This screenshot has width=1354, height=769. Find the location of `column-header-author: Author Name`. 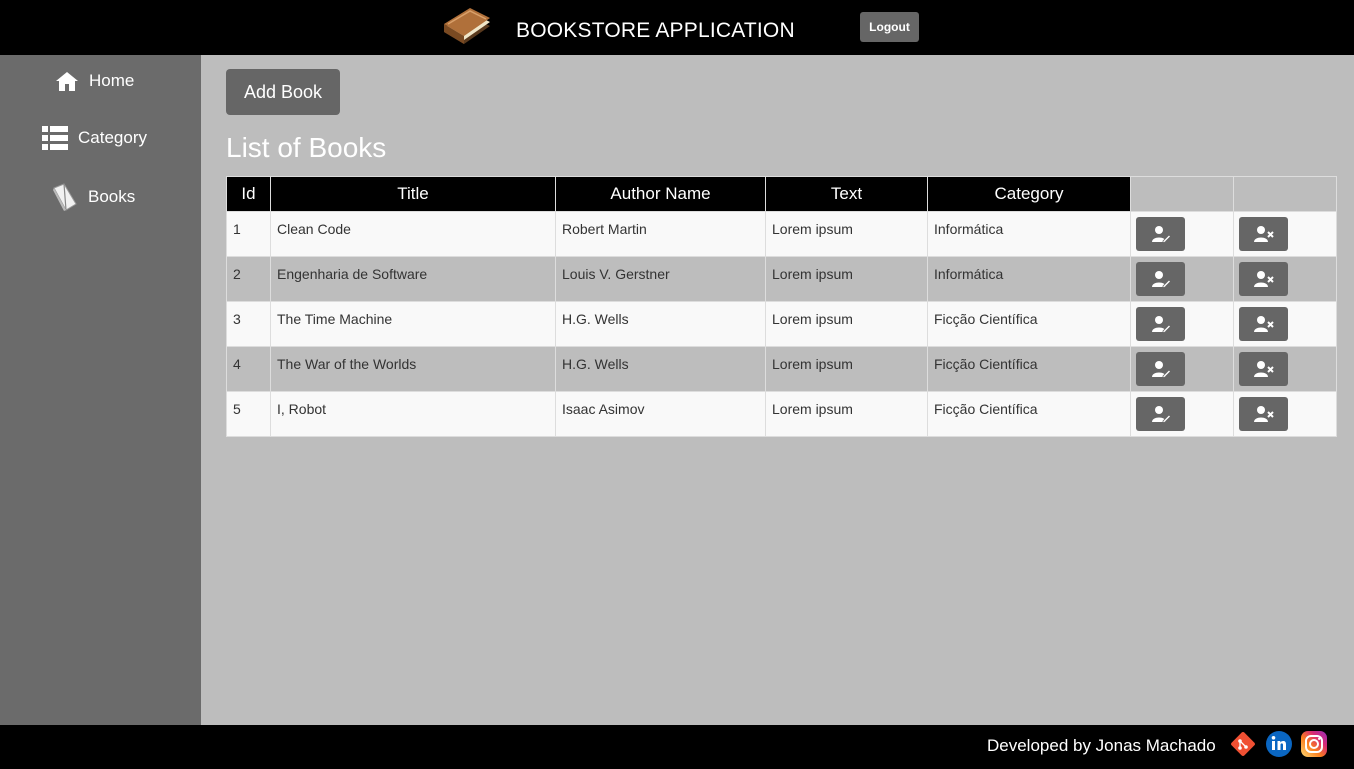

column-header-author: Author Name is located at coordinates (660, 194).